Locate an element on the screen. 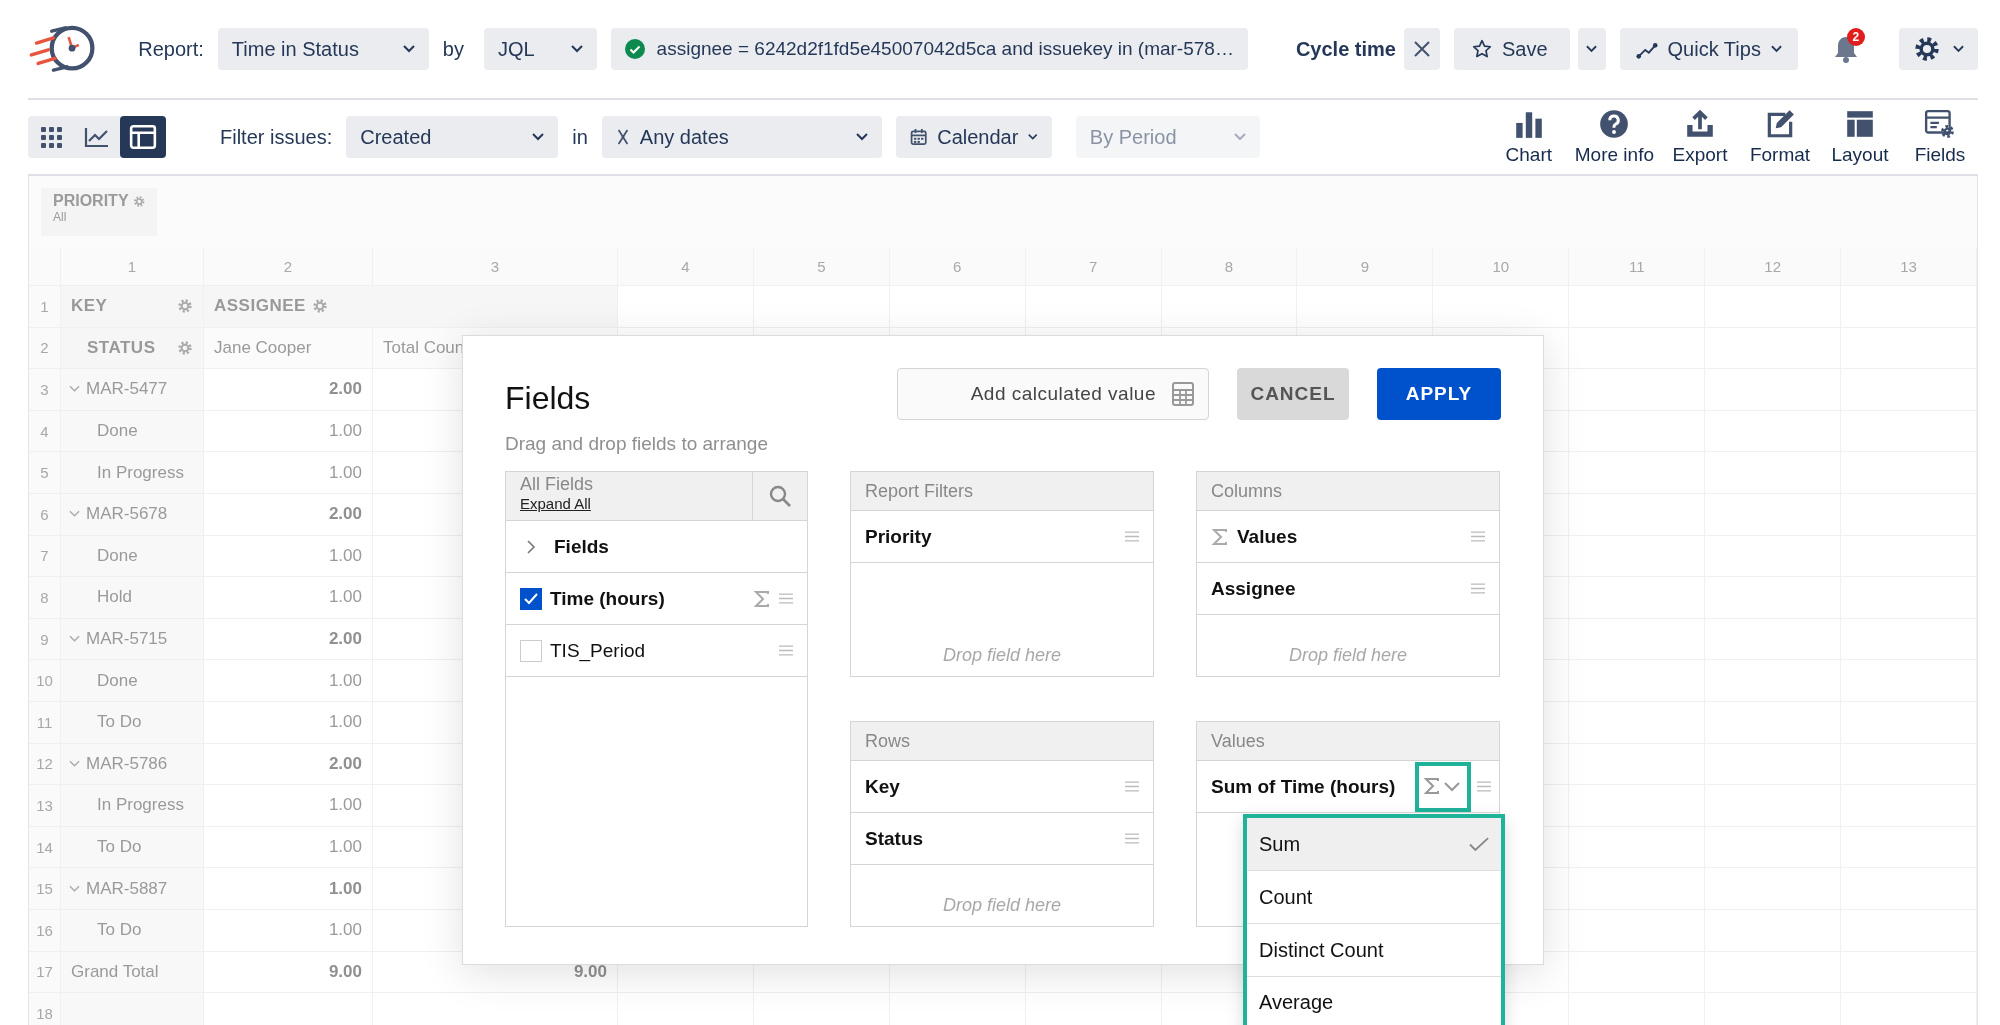 Image resolution: width=2000 pixels, height=1025 pixels. field-item: Status is located at coordinates (1002, 839).